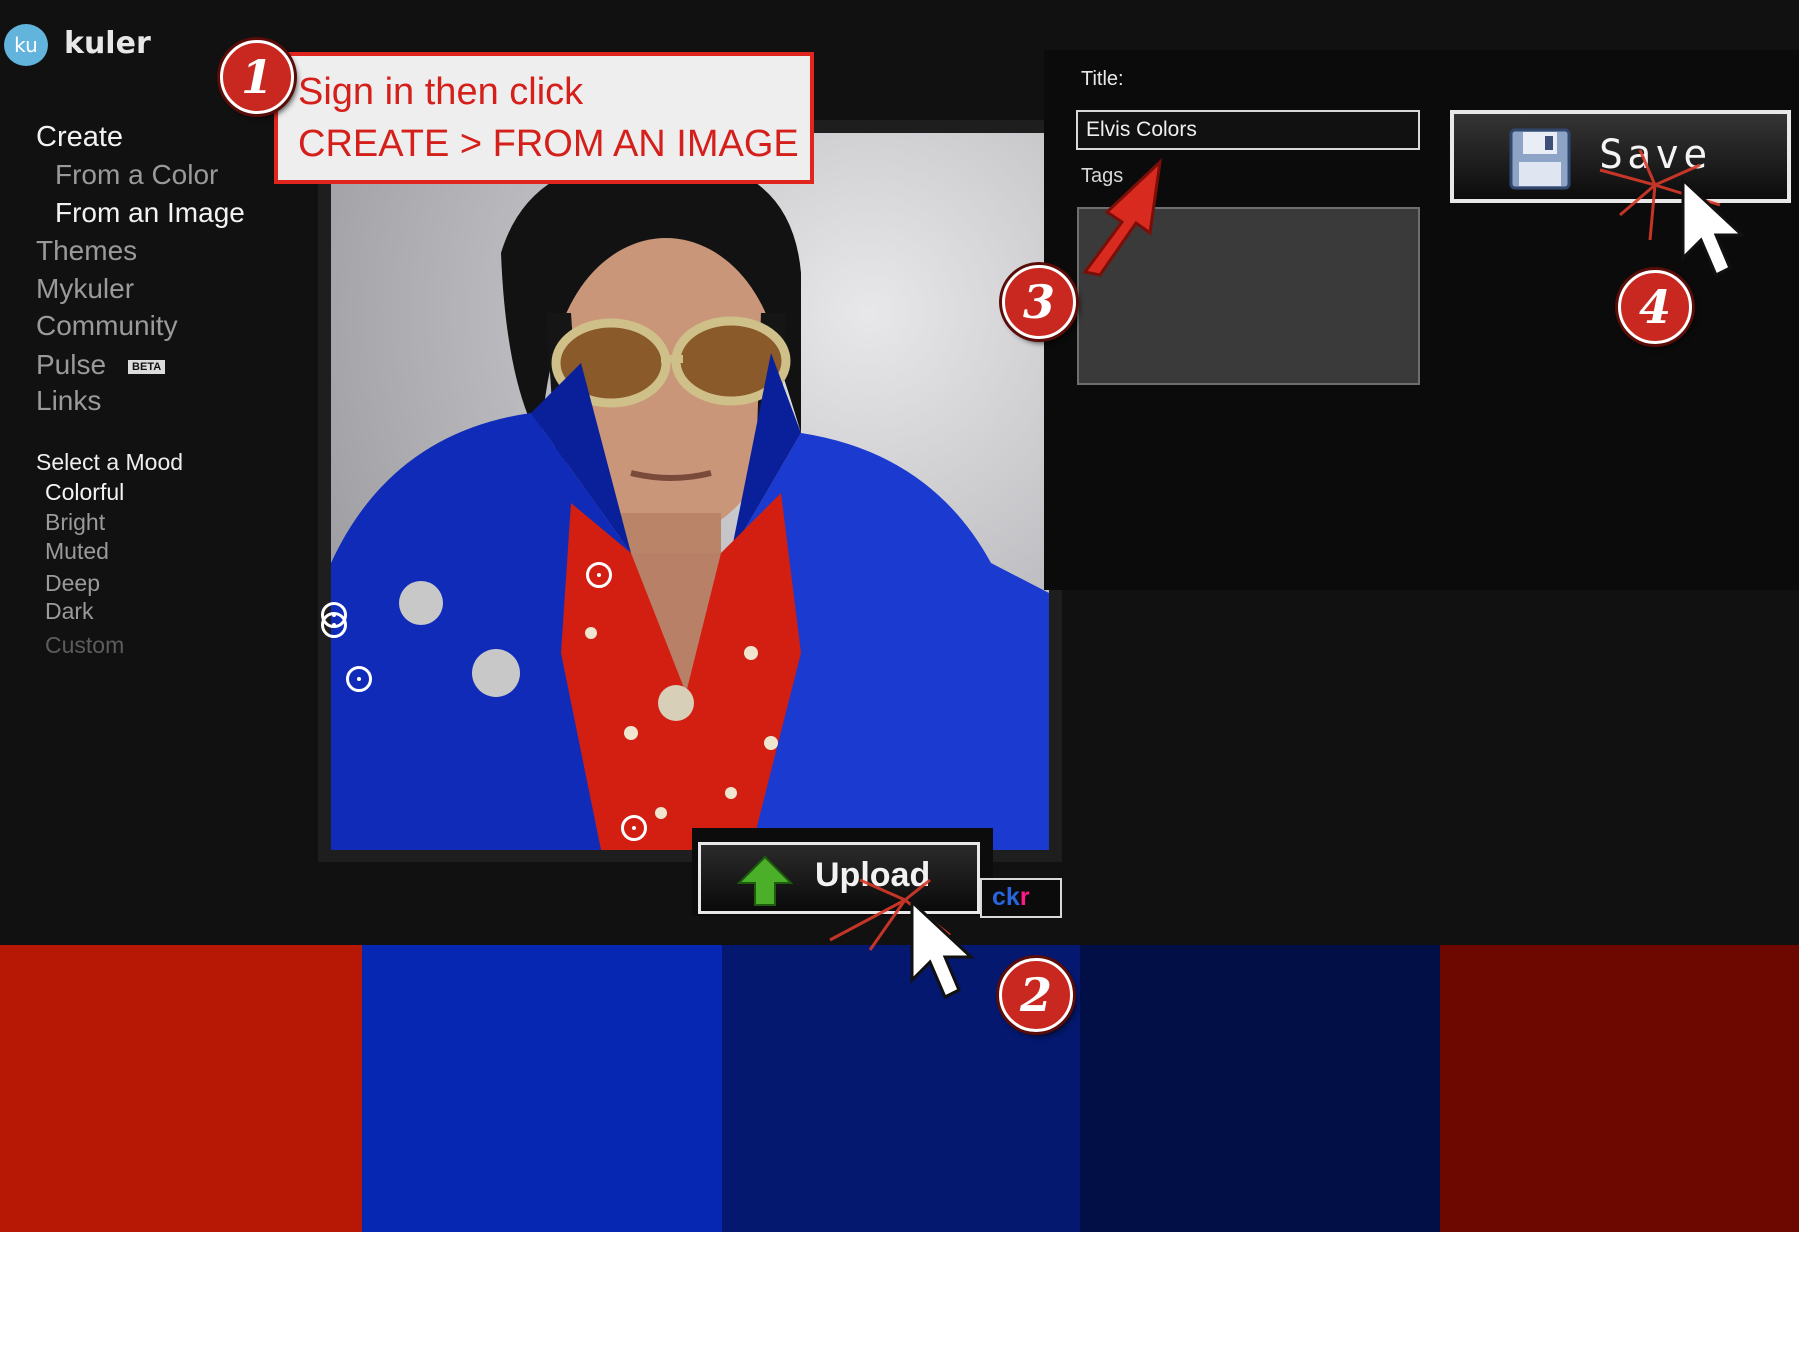 The image size is (1799, 1350). What do you see at coordinates (79, 137) in the screenshot?
I see `nav-create: Create` at bounding box center [79, 137].